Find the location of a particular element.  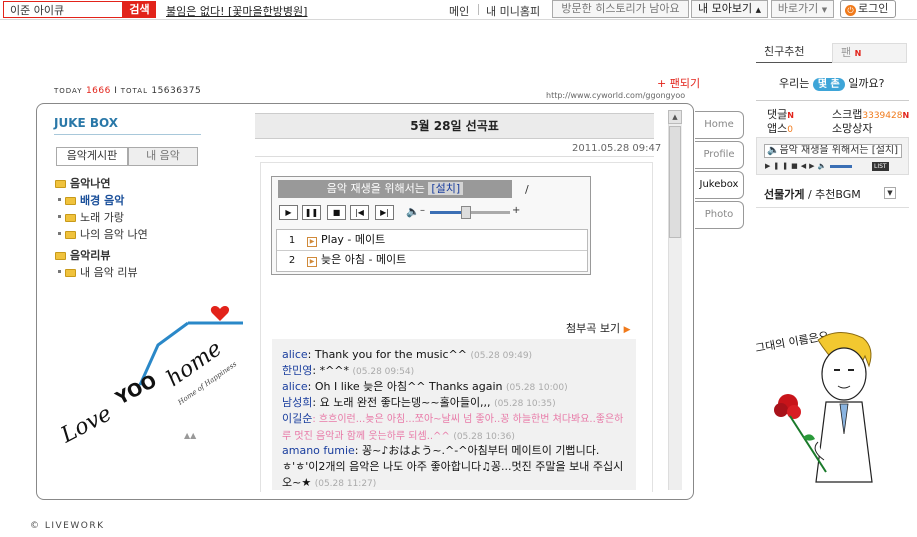

comment-author: 남성희 is located at coordinates (297, 402).